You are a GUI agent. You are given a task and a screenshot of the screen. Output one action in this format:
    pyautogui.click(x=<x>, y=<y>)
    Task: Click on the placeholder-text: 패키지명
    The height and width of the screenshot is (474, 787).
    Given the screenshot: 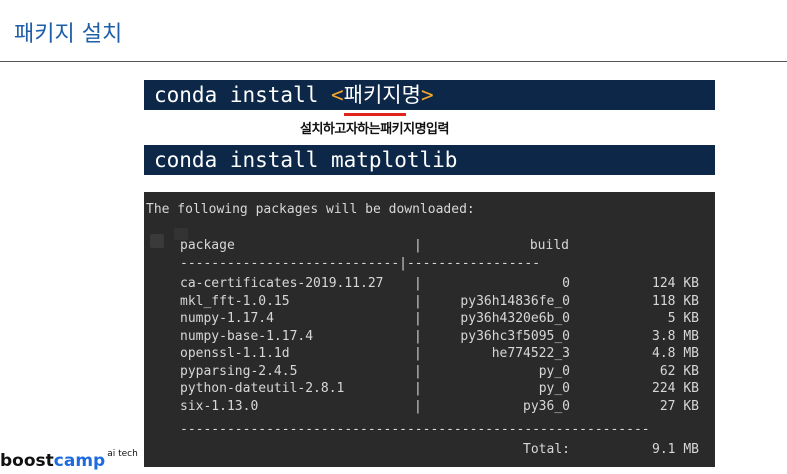 What is the action you would take?
    pyautogui.click(x=382, y=95)
    